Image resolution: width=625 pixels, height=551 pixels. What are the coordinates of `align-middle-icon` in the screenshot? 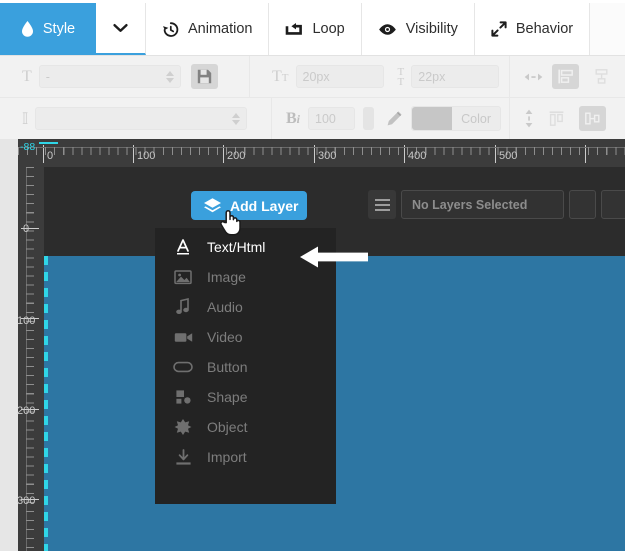 It's located at (592, 118).